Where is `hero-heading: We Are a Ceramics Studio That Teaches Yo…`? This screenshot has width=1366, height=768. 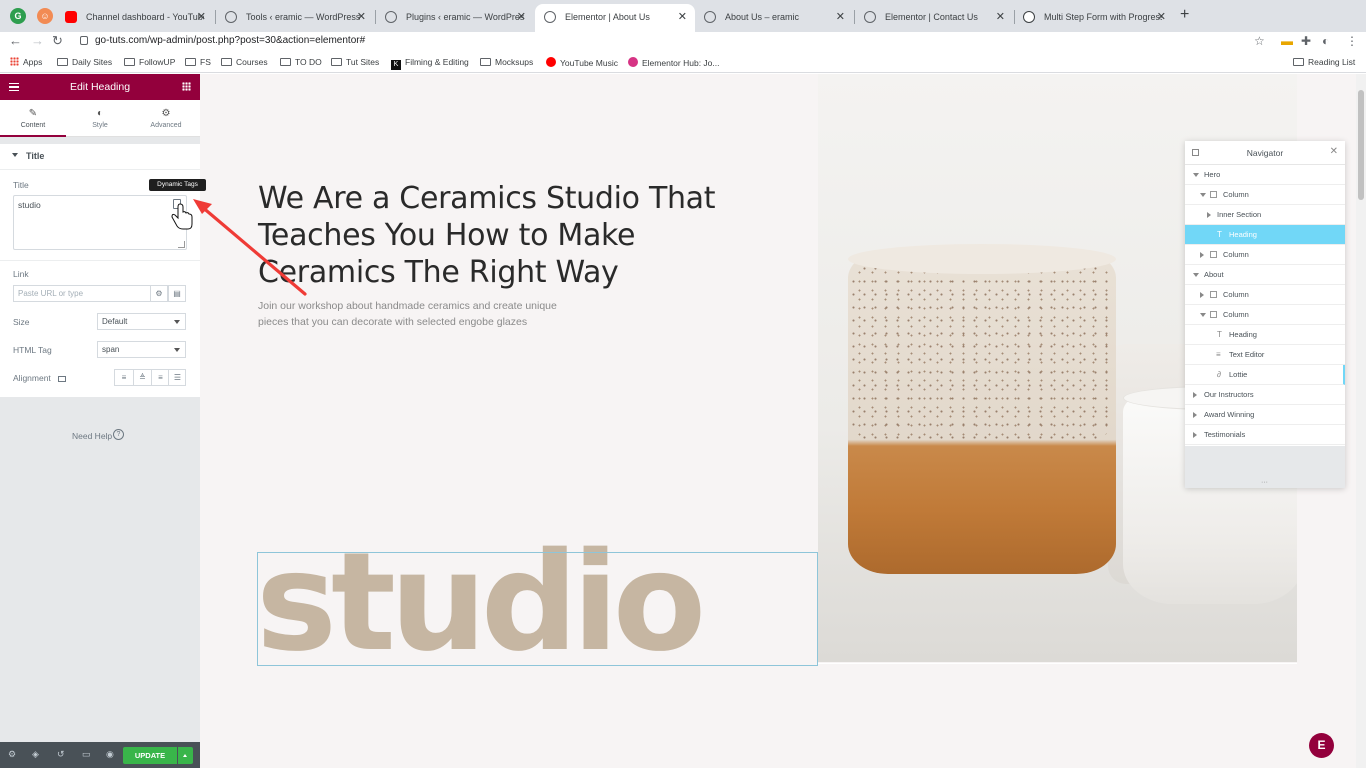
hero-heading: We Are a Ceramics Studio That Teaches Yo… is located at coordinates (493, 235).